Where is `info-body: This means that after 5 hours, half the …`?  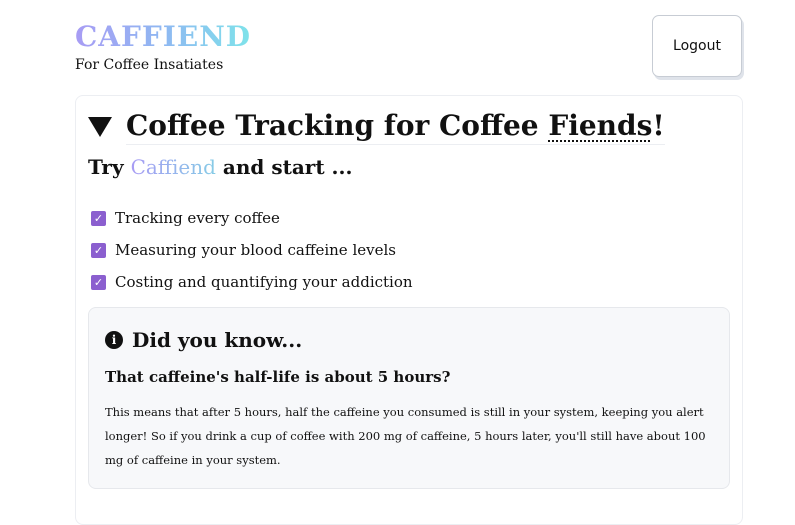
info-body: This means that after 5 hours, half the … is located at coordinates (405, 436).